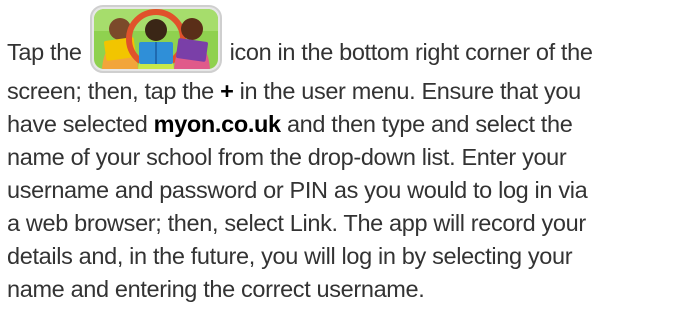 Image resolution: width=692 pixels, height=324 pixels. What do you see at coordinates (216, 289) in the screenshot?
I see `instruction-line-8: name and entering the correct username.` at bounding box center [216, 289].